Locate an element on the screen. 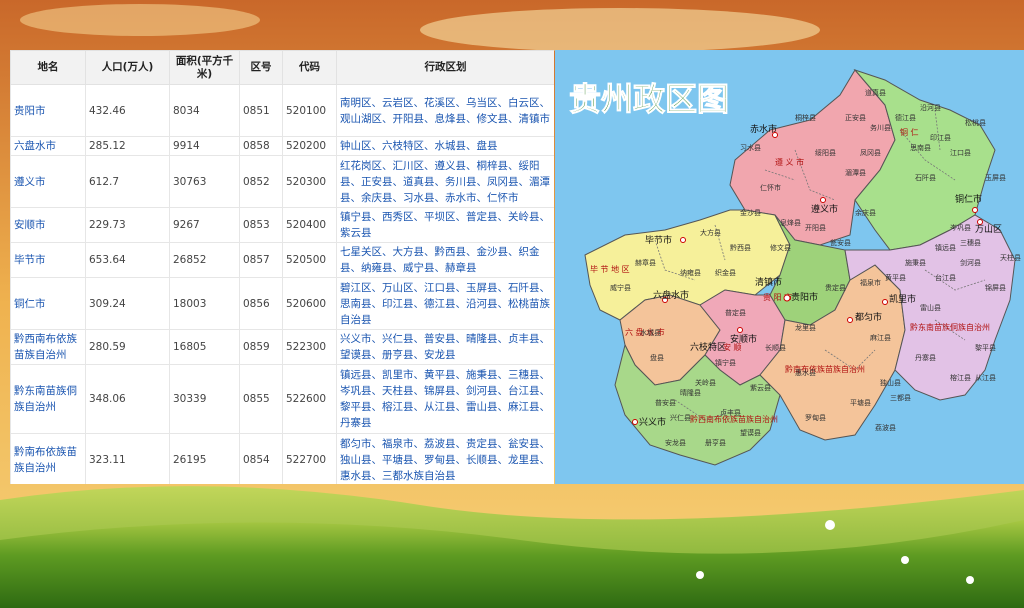 This screenshot has height=608, width=1024. label-qiandongnan-region: 黔东南苗族侗族自治州 is located at coordinates (950, 327).